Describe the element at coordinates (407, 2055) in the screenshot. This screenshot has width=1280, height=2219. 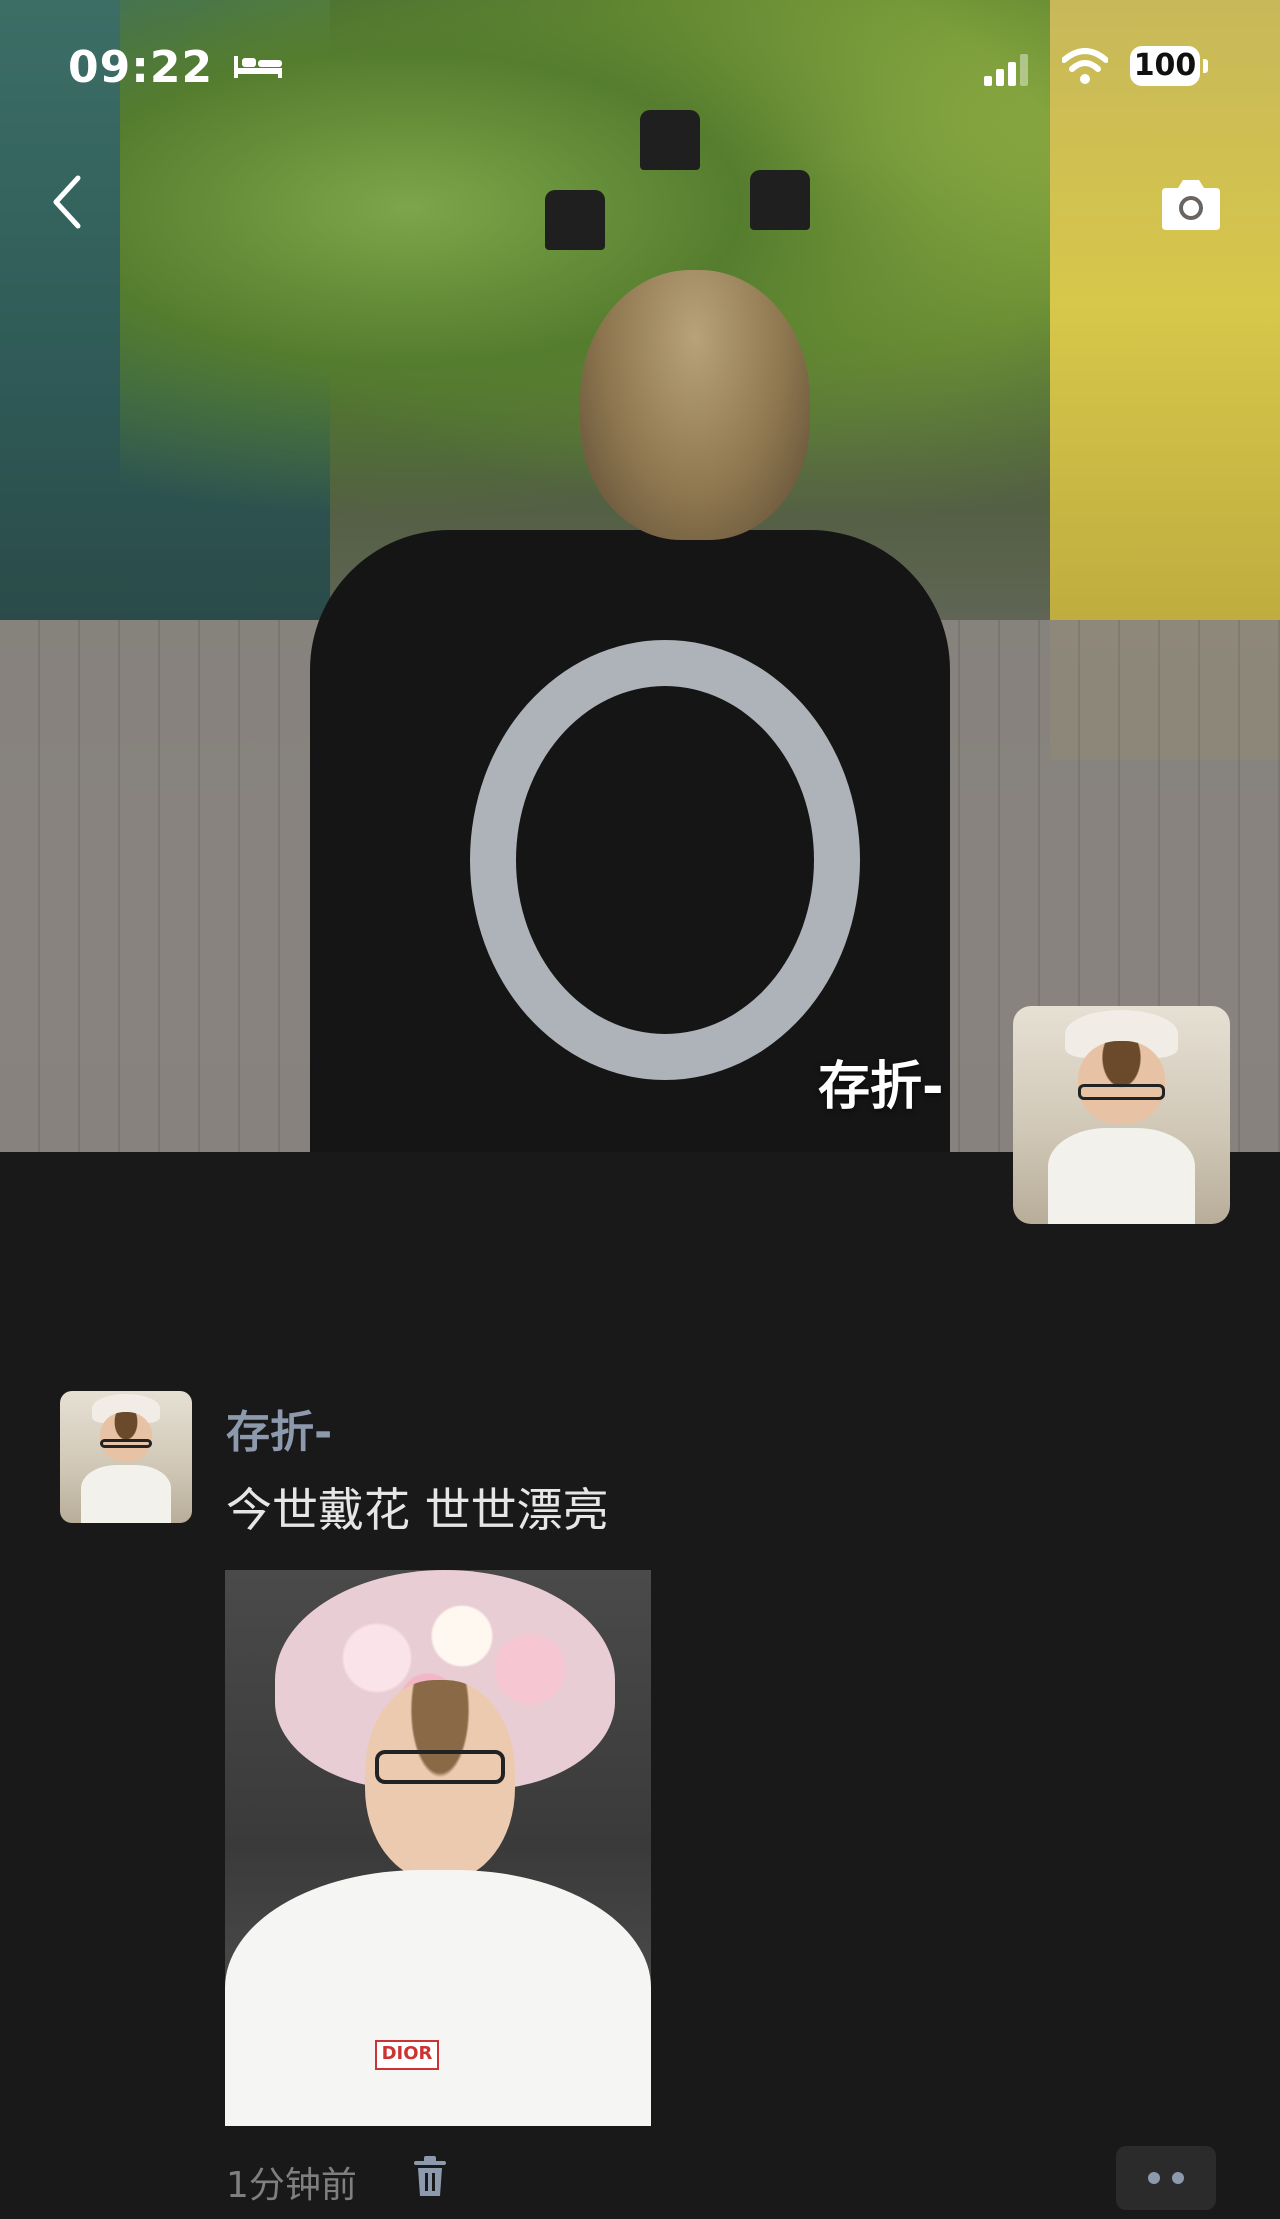
I see `photo-shirt-badge: DIOR` at that location.